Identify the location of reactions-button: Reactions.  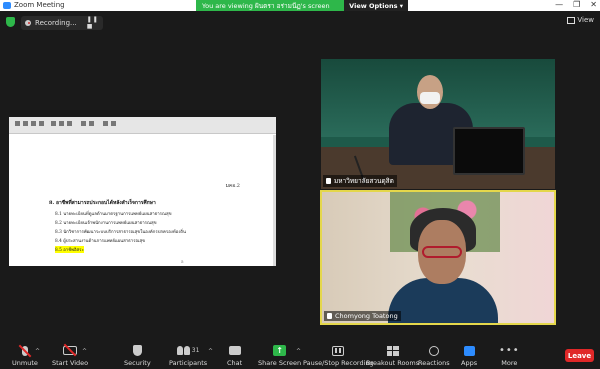
(434, 355).